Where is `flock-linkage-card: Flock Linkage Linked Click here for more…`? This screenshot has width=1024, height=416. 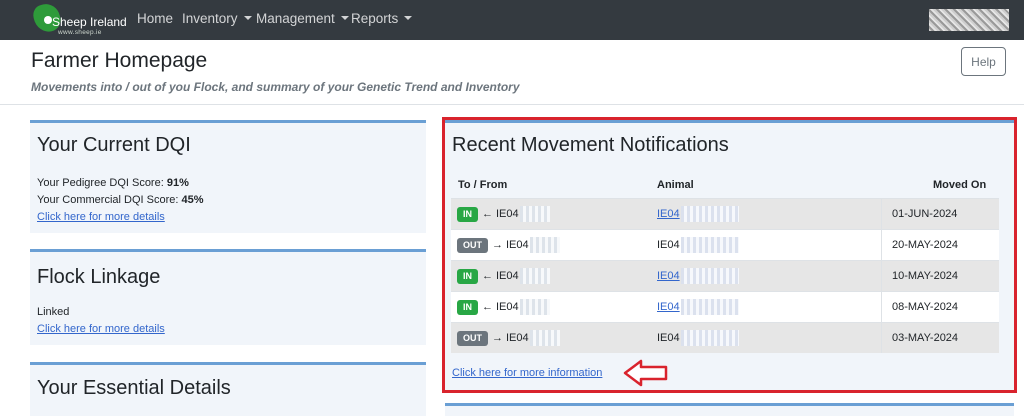 flock-linkage-card: Flock Linkage Linked Click here for more… is located at coordinates (228, 297).